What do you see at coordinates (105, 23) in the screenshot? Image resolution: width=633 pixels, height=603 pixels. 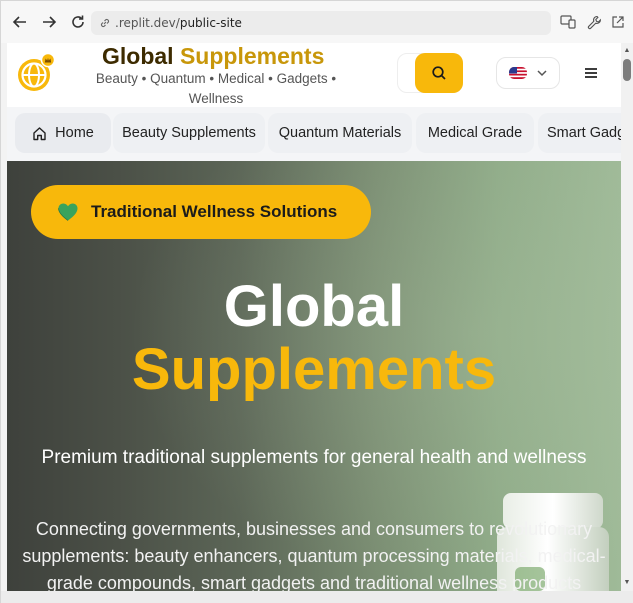 I see `site-info-icon` at bounding box center [105, 23].